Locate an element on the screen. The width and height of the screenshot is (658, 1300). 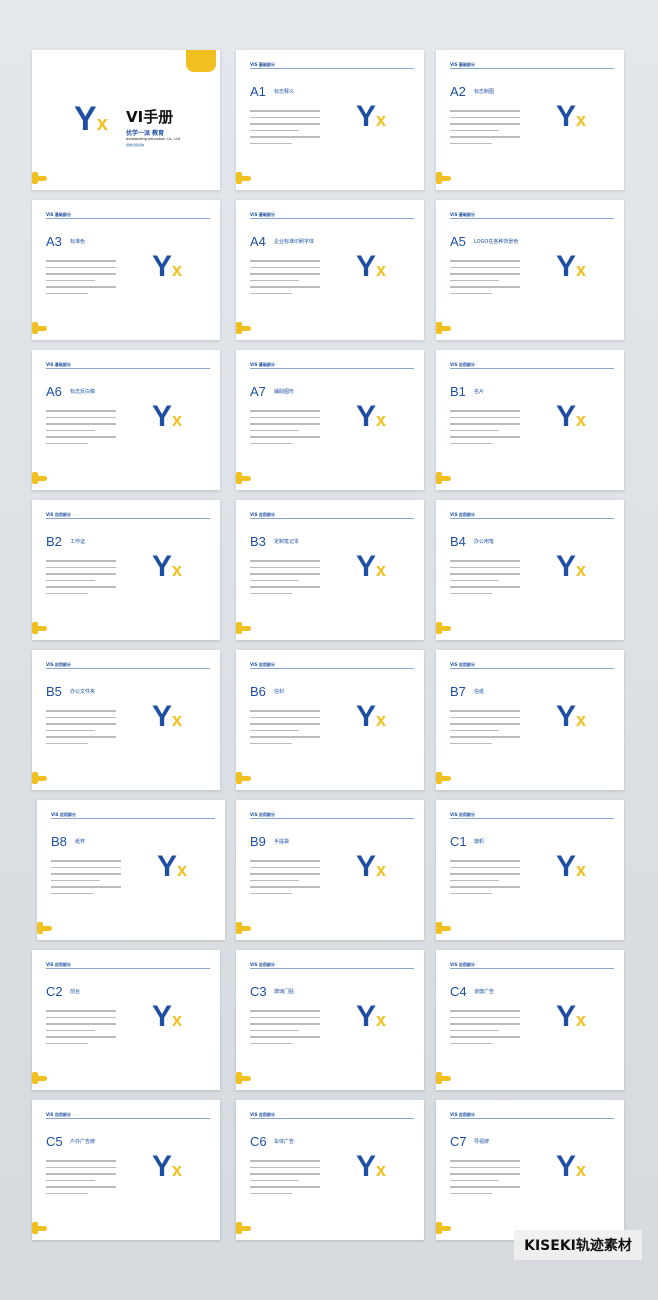
manual-page: VIS 应用部分 C5 户外广告牌 Yx is located at coordinates (126, 1170).